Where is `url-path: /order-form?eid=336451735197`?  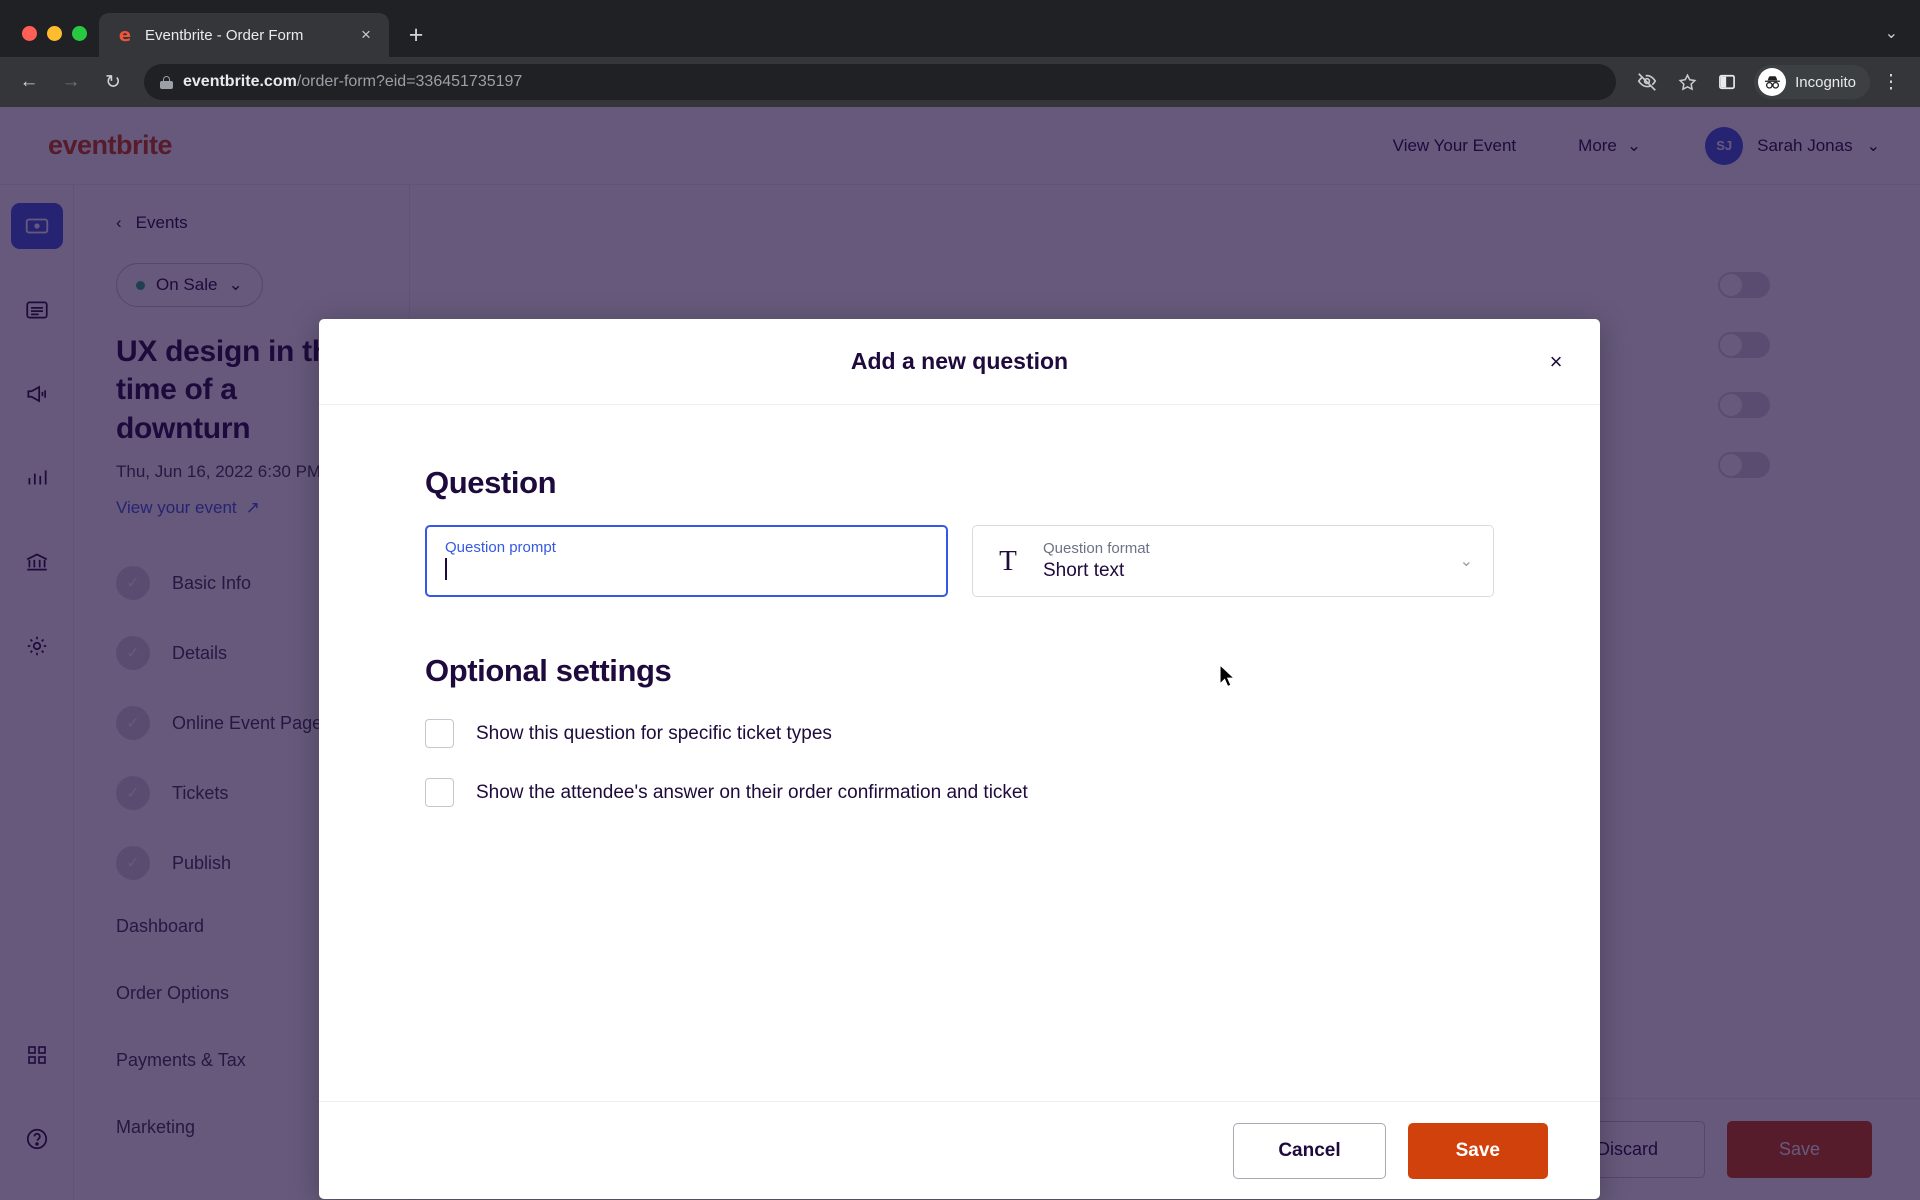
url-path: /order-form?eid=336451735197 is located at coordinates (409, 81).